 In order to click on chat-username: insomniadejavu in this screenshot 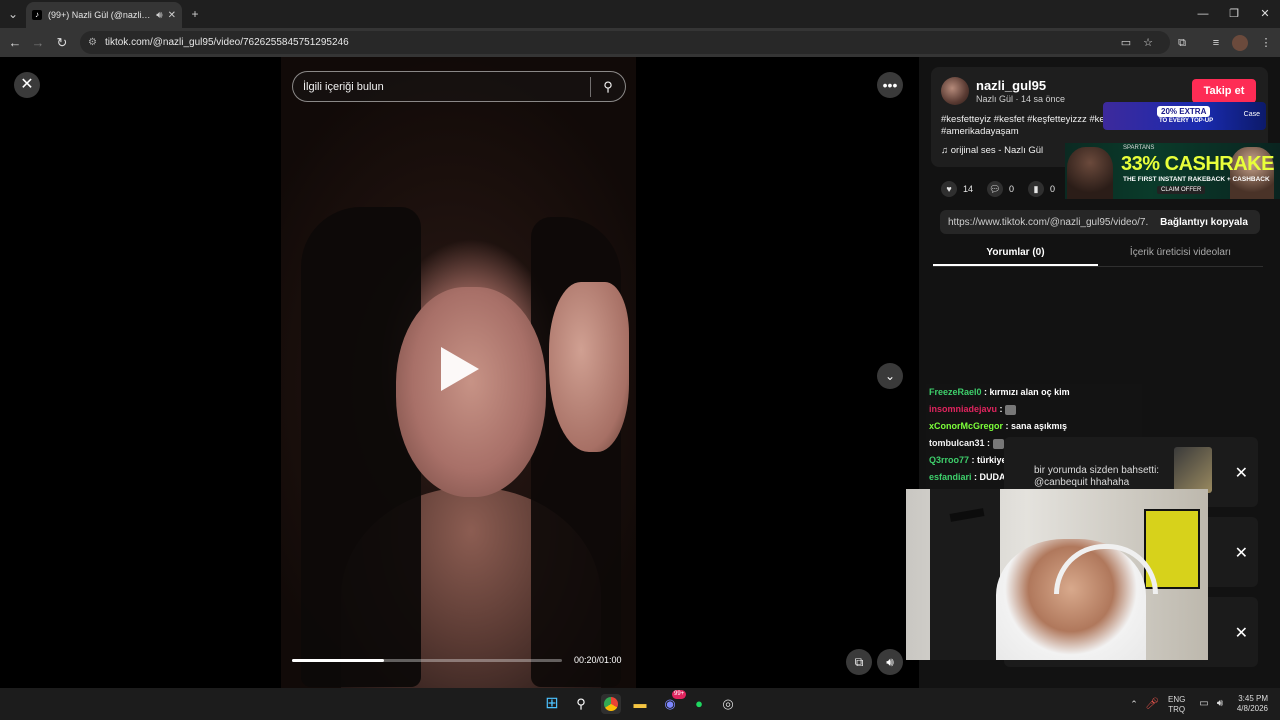, I will do `click(963, 409)`.